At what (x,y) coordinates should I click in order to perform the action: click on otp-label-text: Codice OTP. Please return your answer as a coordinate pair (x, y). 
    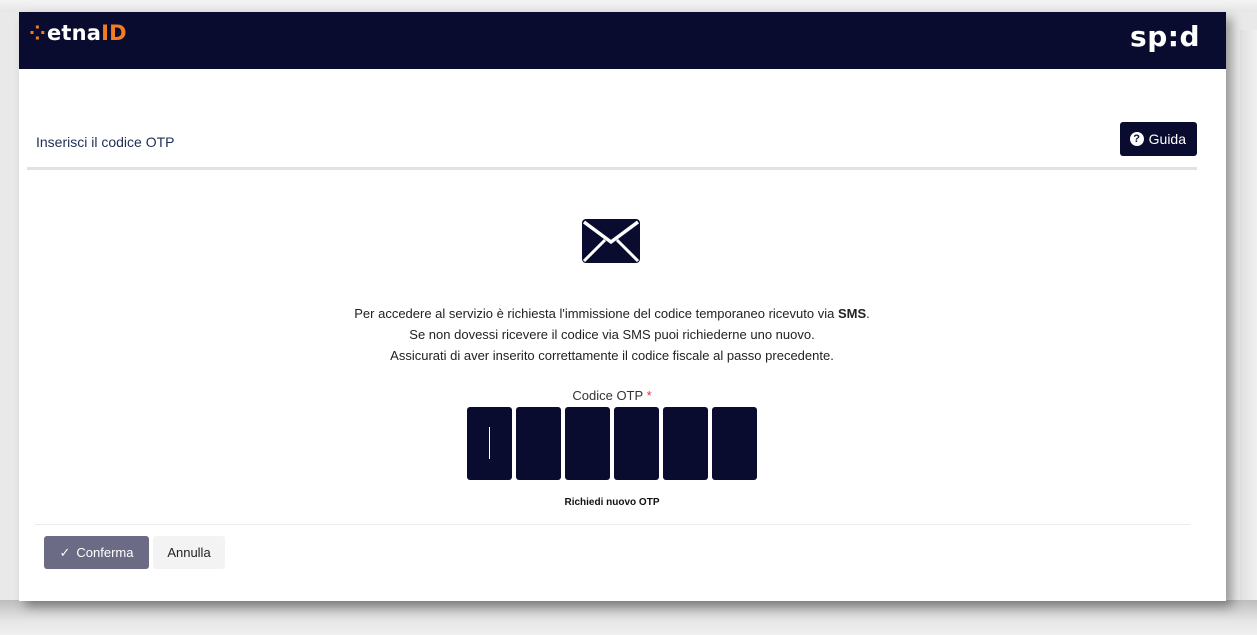
    Looking at the image, I should click on (607, 395).